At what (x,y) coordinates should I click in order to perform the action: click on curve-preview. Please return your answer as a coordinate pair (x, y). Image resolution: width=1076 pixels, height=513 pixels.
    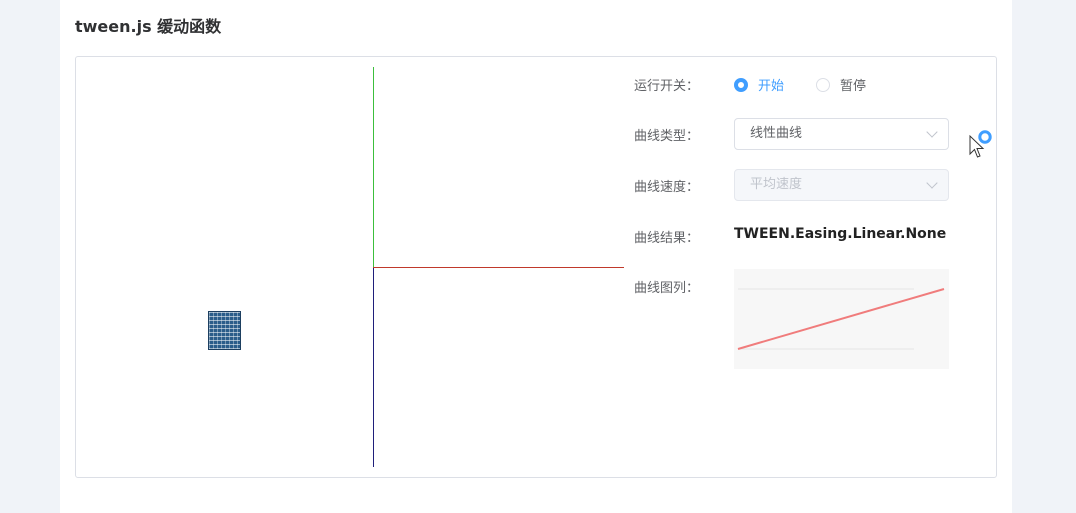
    Looking at the image, I should click on (841, 319).